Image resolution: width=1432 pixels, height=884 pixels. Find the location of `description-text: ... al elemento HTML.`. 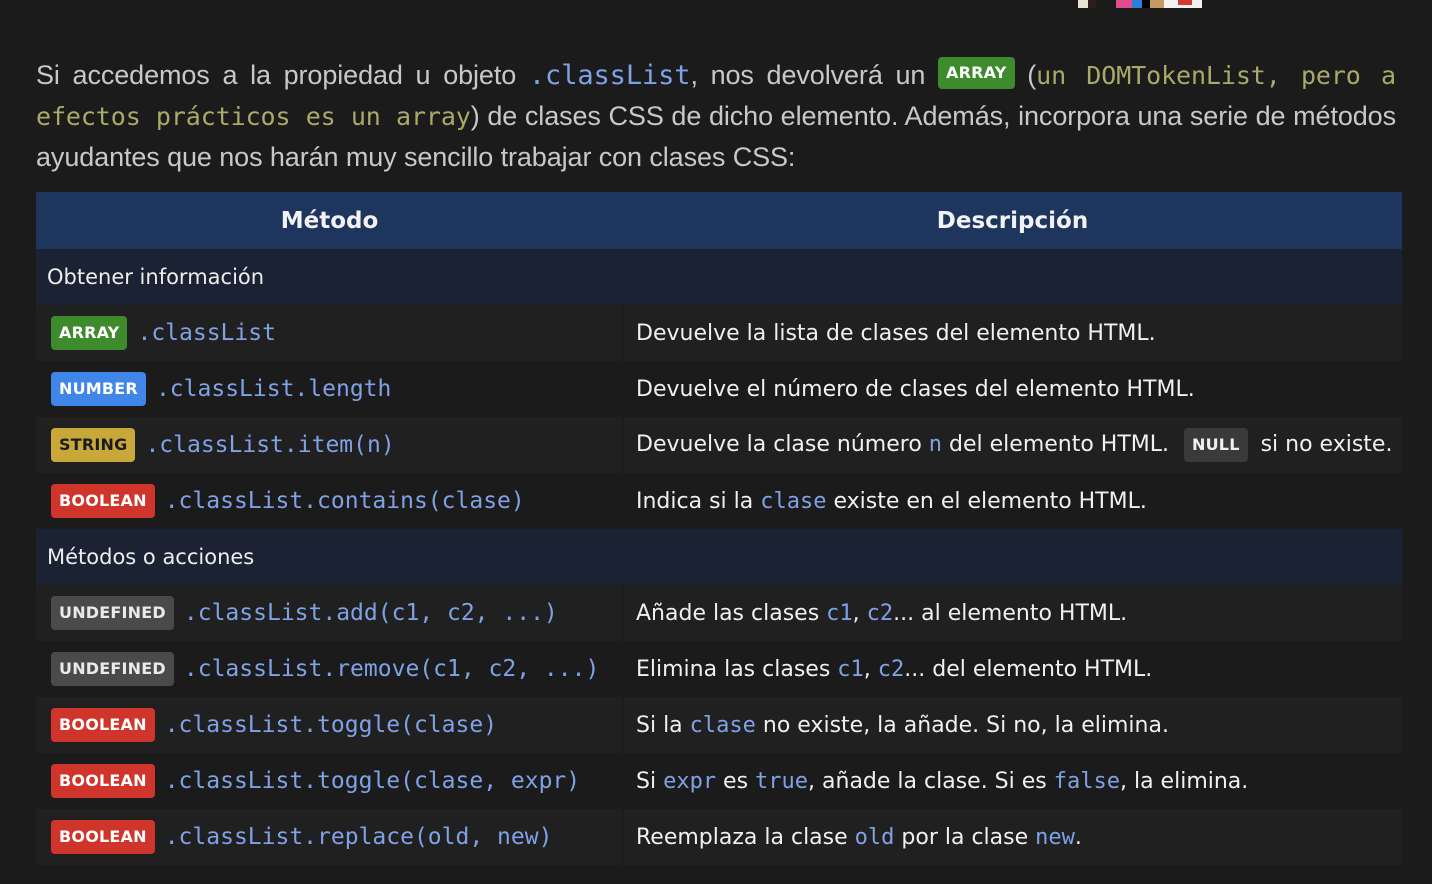

description-text: ... al elemento HTML. is located at coordinates (1010, 613).